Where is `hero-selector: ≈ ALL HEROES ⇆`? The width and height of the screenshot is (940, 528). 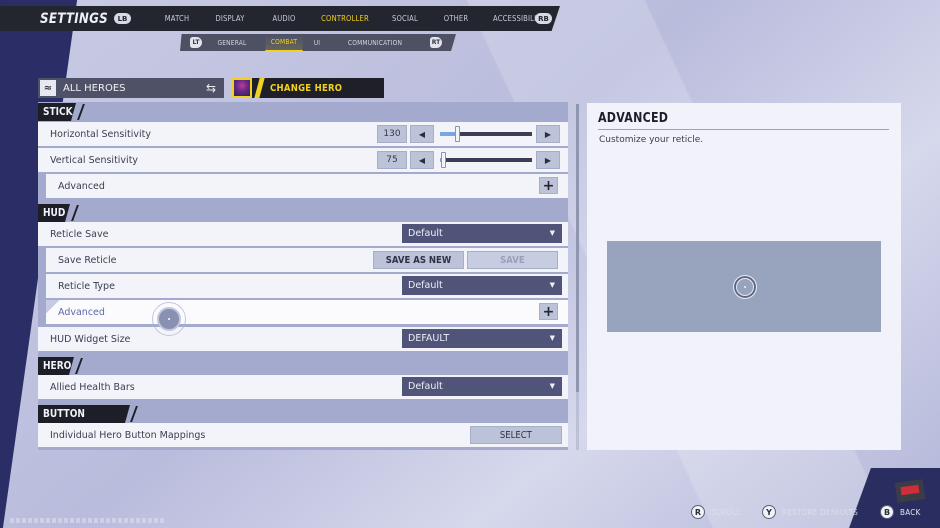 hero-selector: ≈ ALL HEROES ⇆ is located at coordinates (131, 88).